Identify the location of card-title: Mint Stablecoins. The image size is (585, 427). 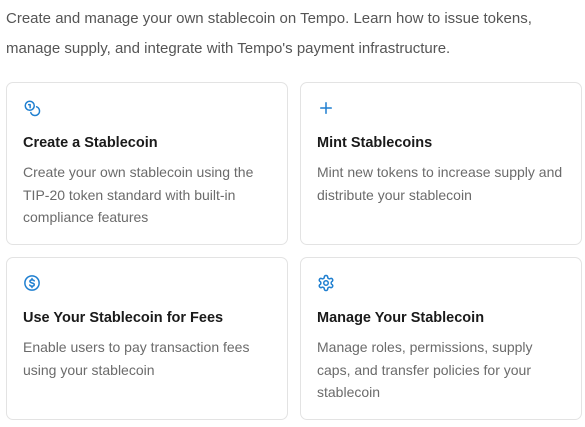
(375, 143).